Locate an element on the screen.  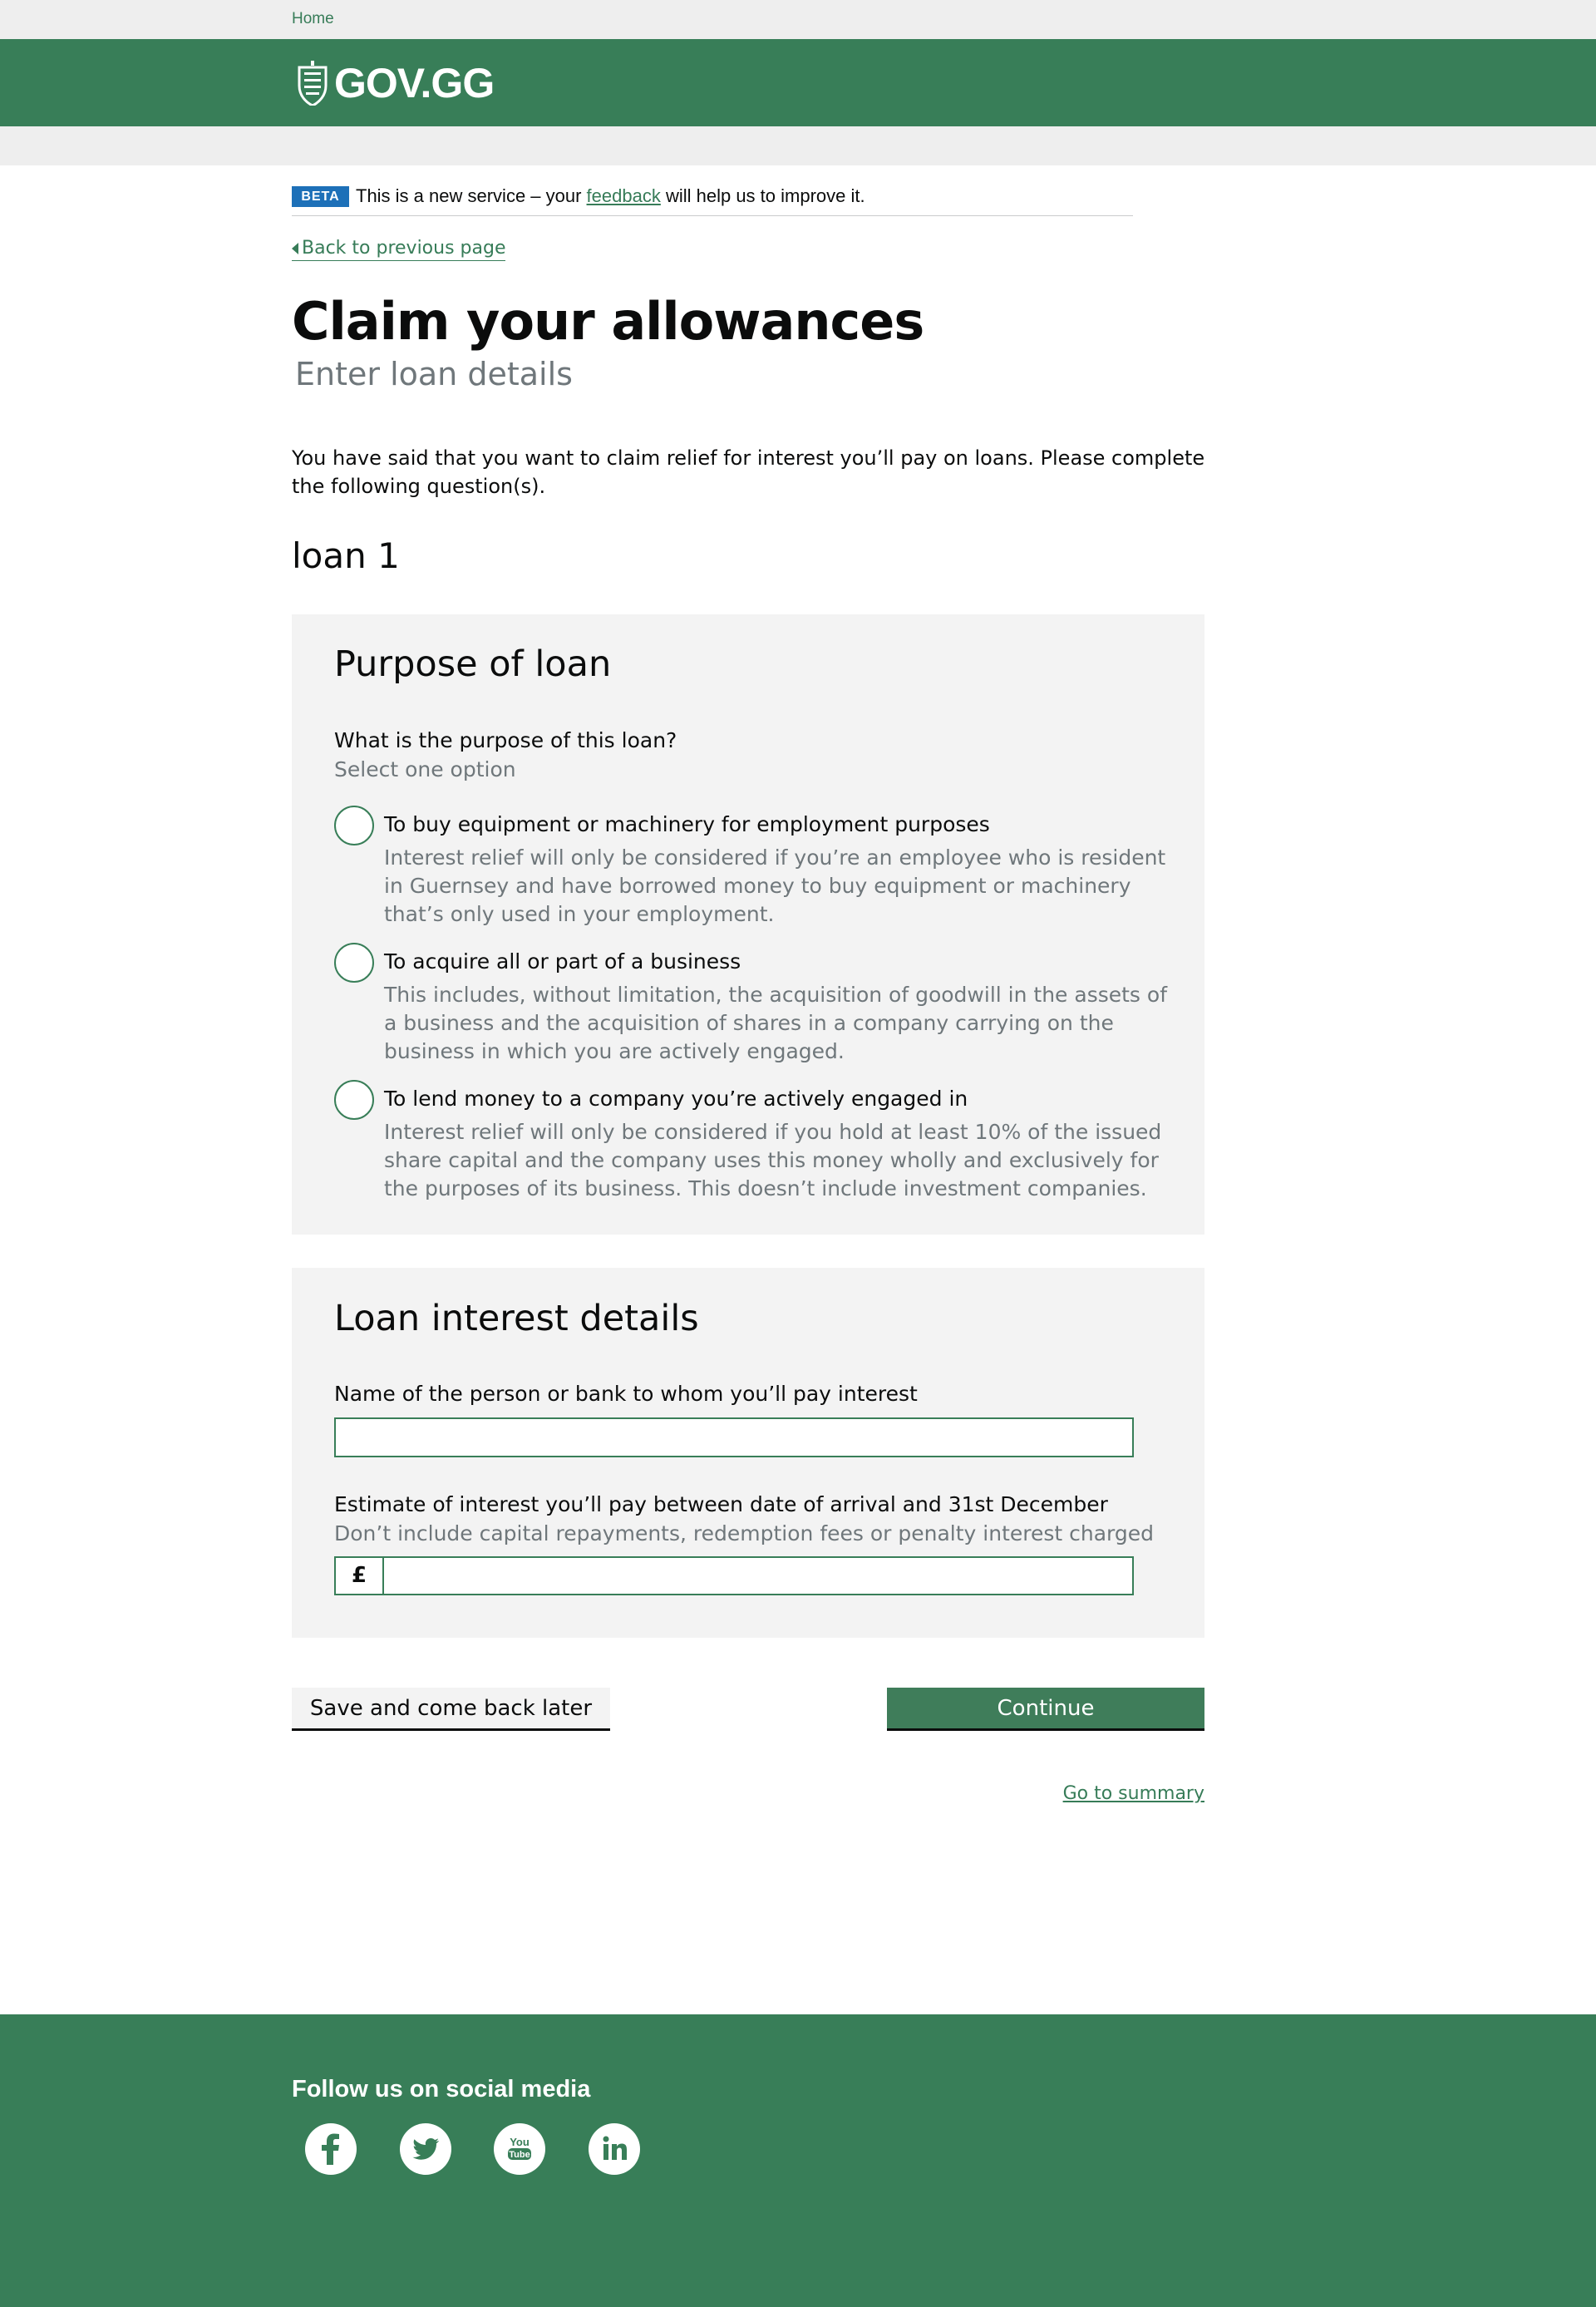
youtube-icon: You Tube is located at coordinates (519, 2148).